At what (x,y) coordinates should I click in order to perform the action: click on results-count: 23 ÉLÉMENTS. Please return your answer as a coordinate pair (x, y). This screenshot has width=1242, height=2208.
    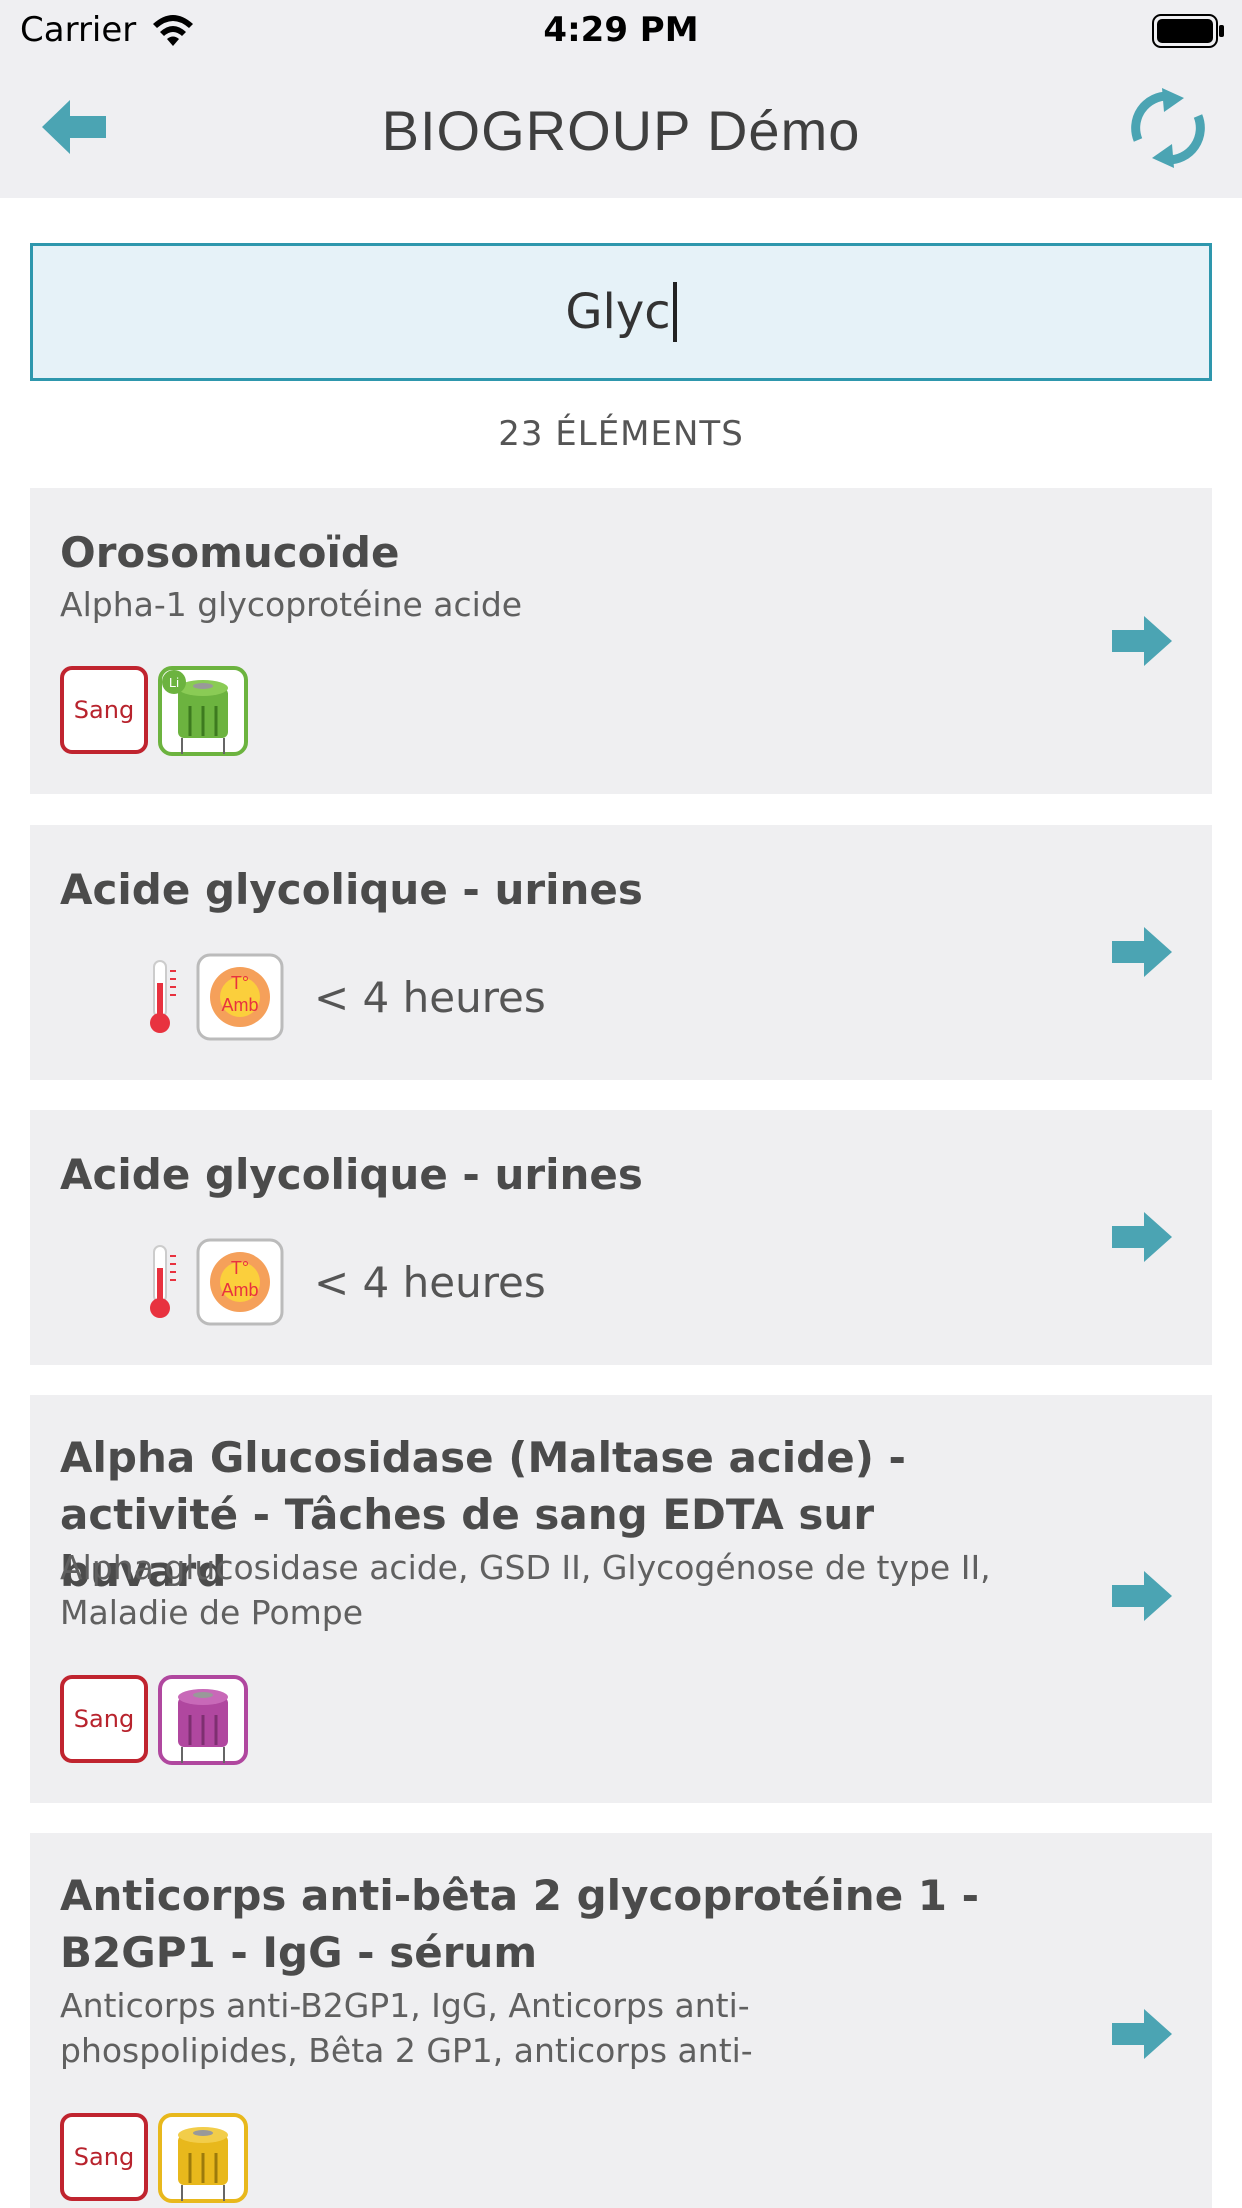
    Looking at the image, I should click on (621, 434).